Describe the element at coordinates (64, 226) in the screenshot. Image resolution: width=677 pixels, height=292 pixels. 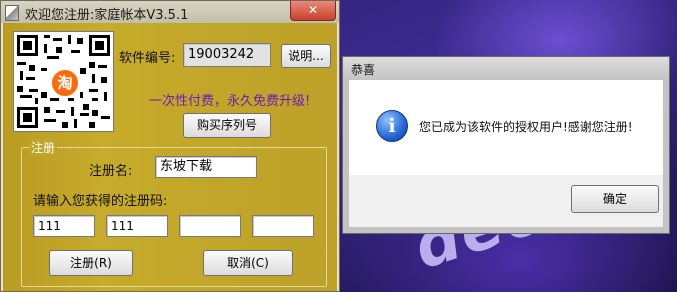
I see `reg-code-input-1: 111` at that location.